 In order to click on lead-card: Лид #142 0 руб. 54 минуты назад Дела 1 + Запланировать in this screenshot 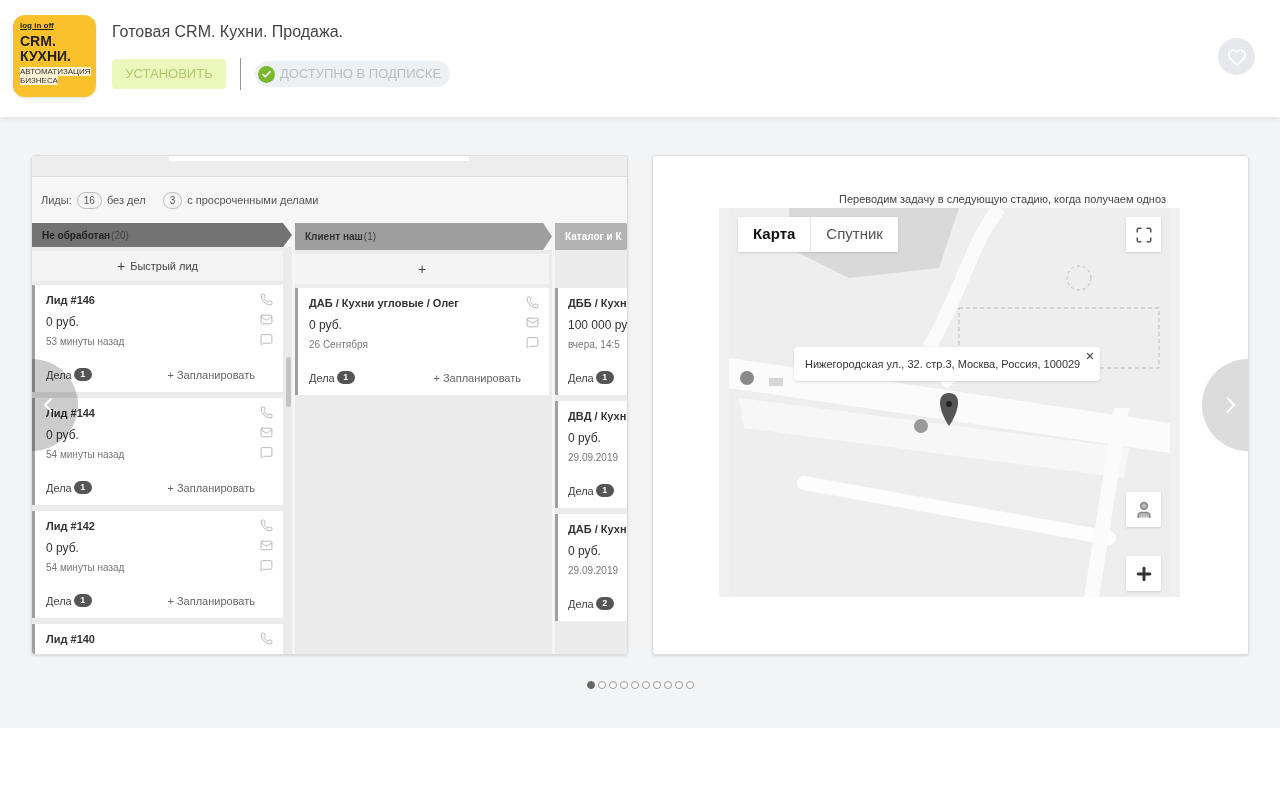, I will do `click(157, 564)`.